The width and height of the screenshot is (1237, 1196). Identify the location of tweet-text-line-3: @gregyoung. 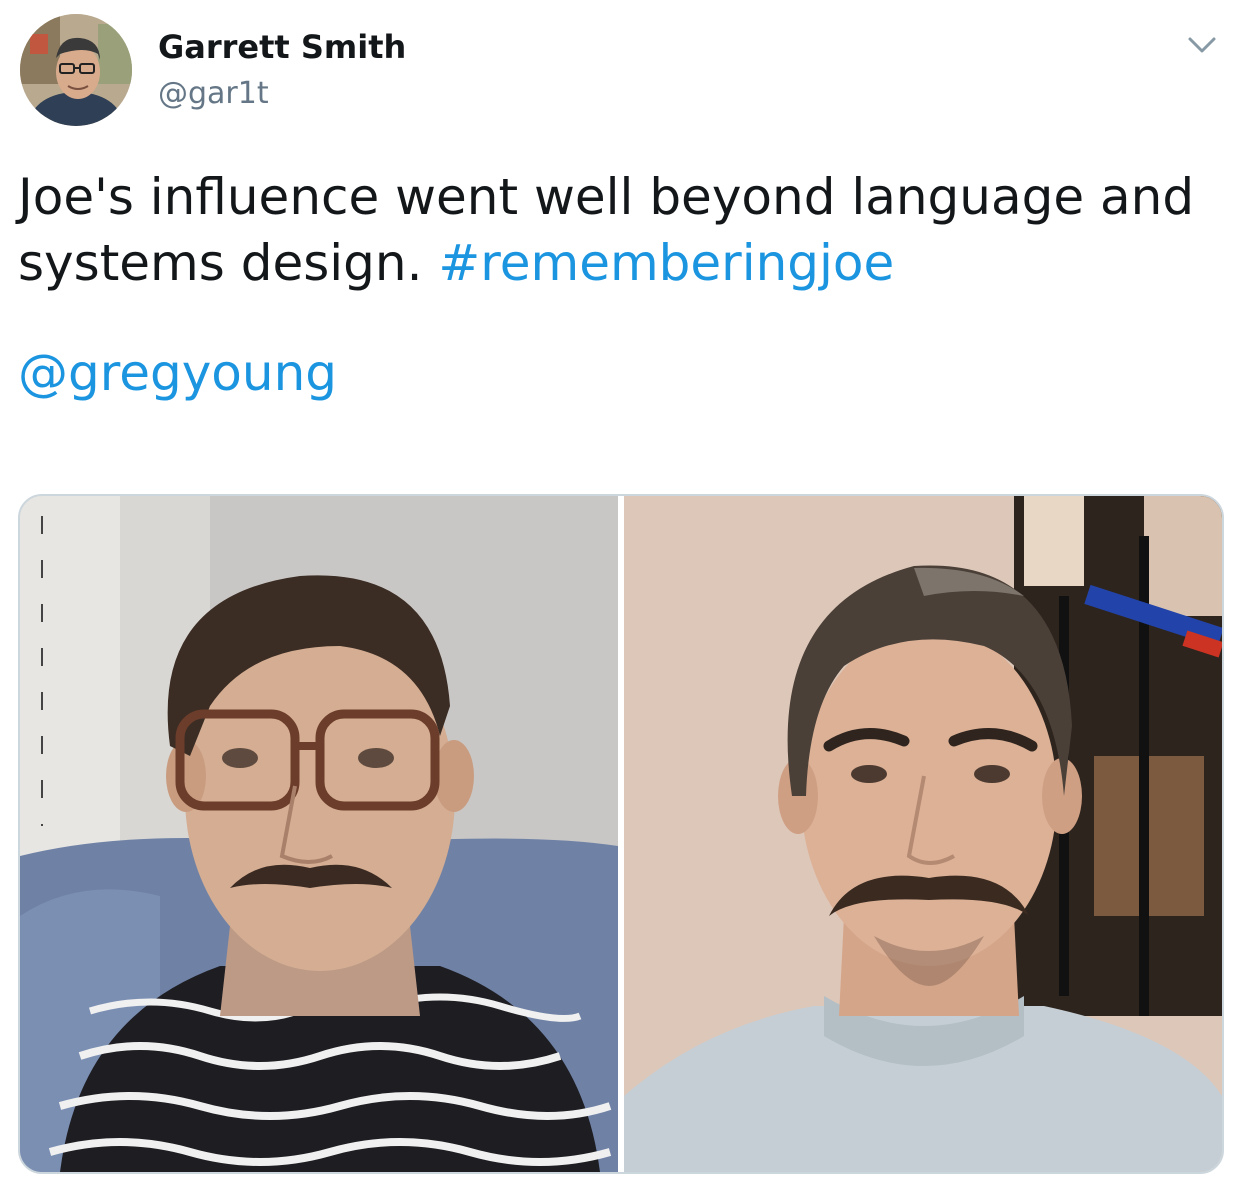
(618, 373).